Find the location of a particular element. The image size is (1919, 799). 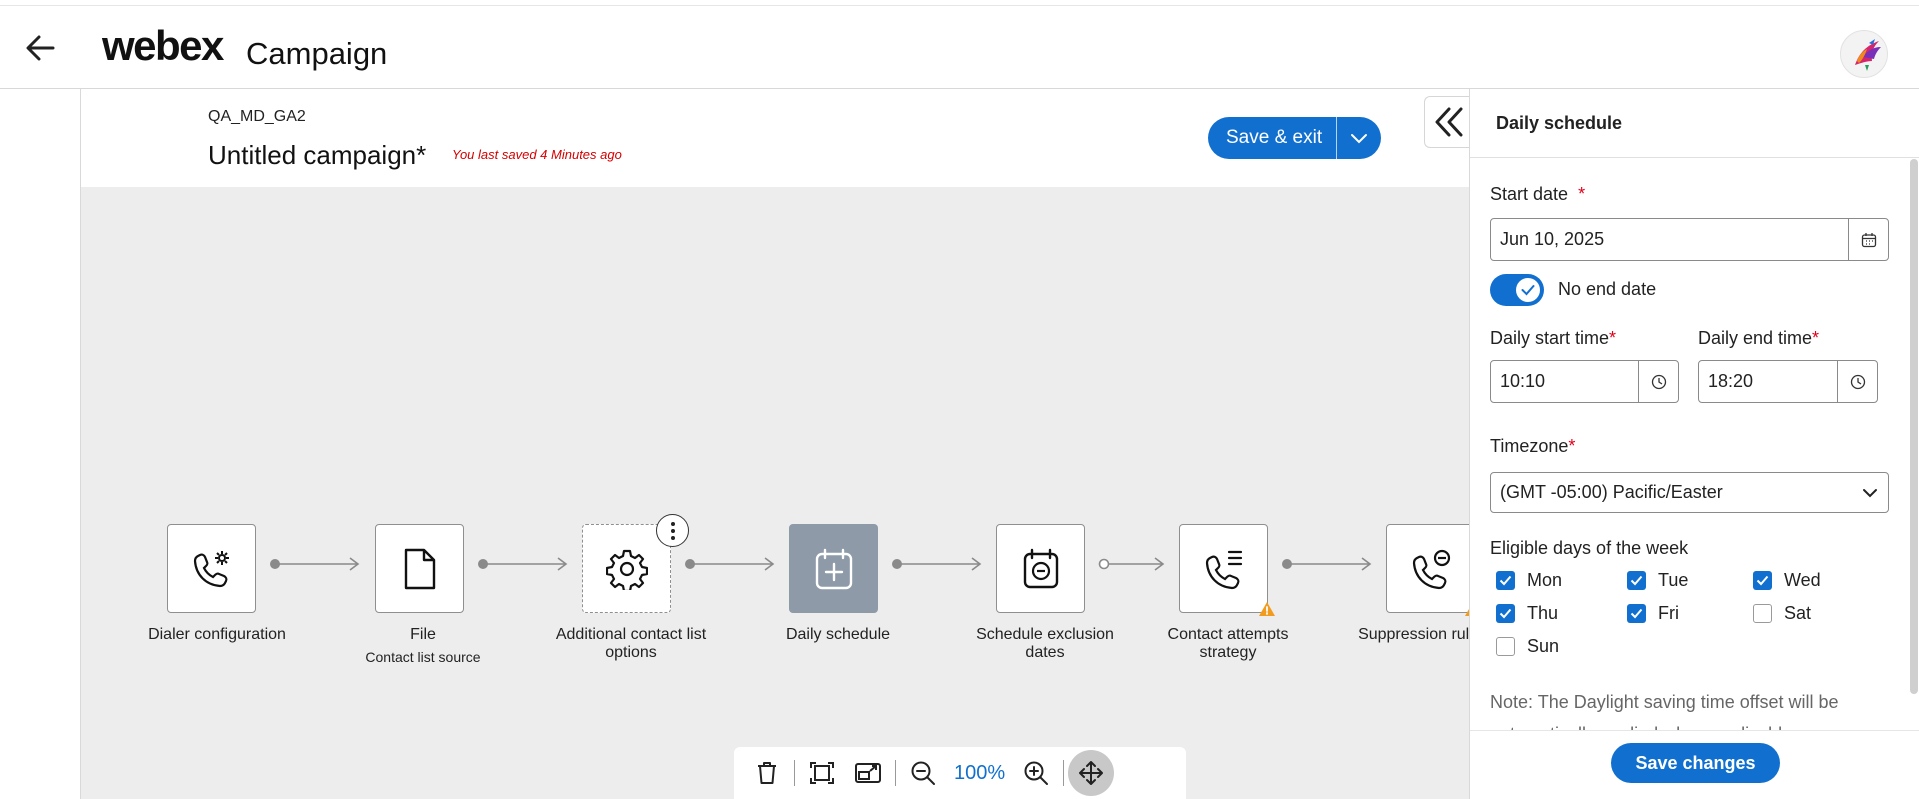

save-changes-button: Save changes is located at coordinates (1695, 763).